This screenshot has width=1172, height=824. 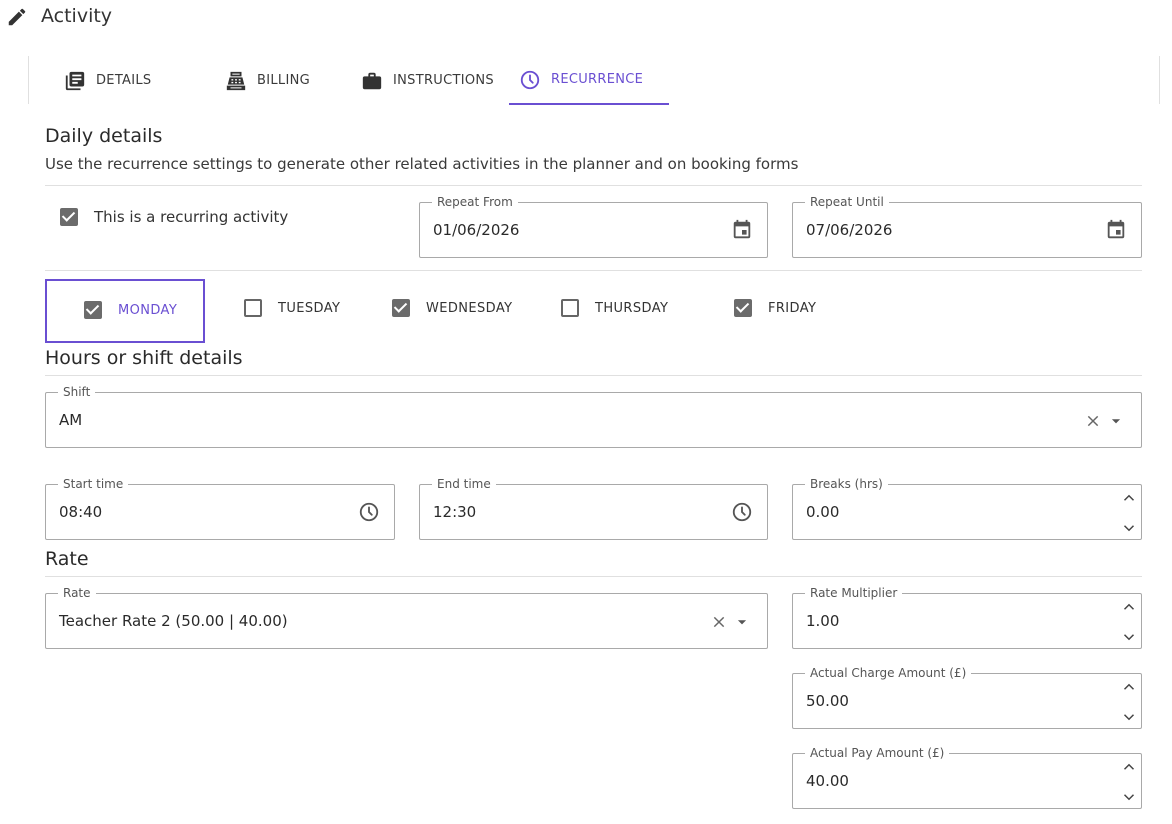 What do you see at coordinates (144, 358) in the screenshot?
I see `hours-heading: Hours or shift details` at bounding box center [144, 358].